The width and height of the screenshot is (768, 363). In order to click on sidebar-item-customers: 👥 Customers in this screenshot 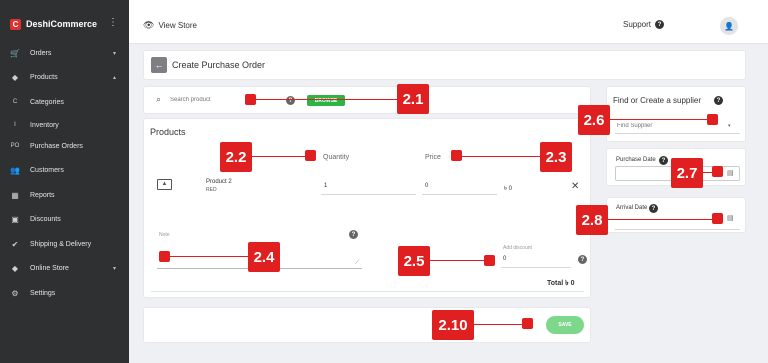, I will do `click(66, 170)`.